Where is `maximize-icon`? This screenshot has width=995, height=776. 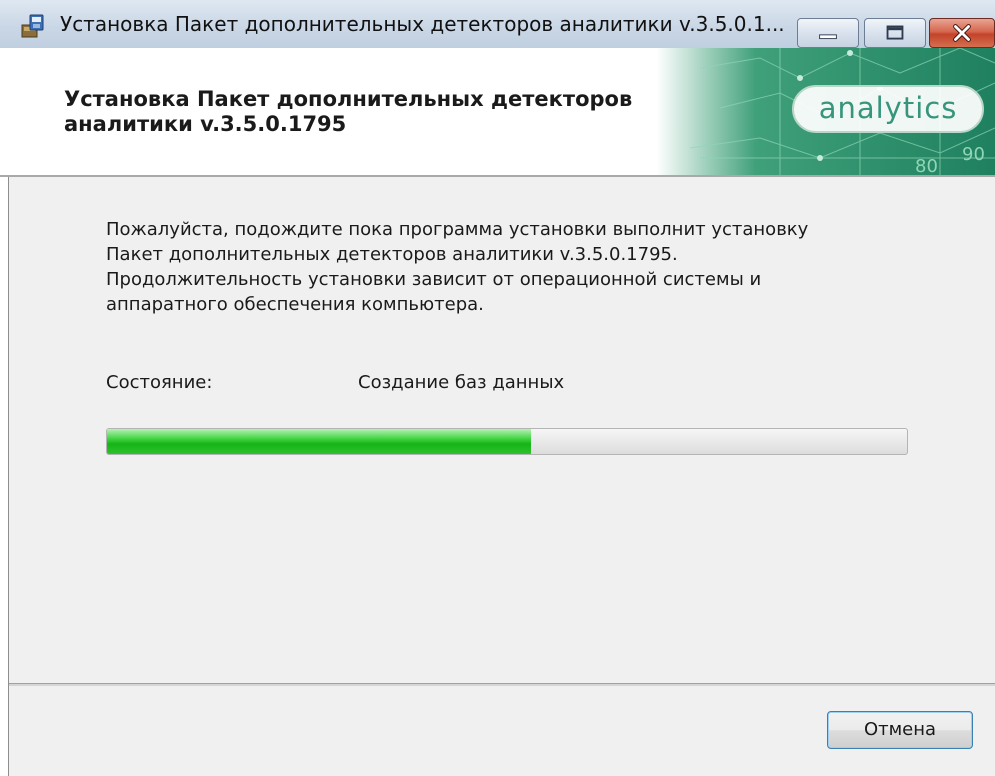
maximize-icon is located at coordinates (895, 32).